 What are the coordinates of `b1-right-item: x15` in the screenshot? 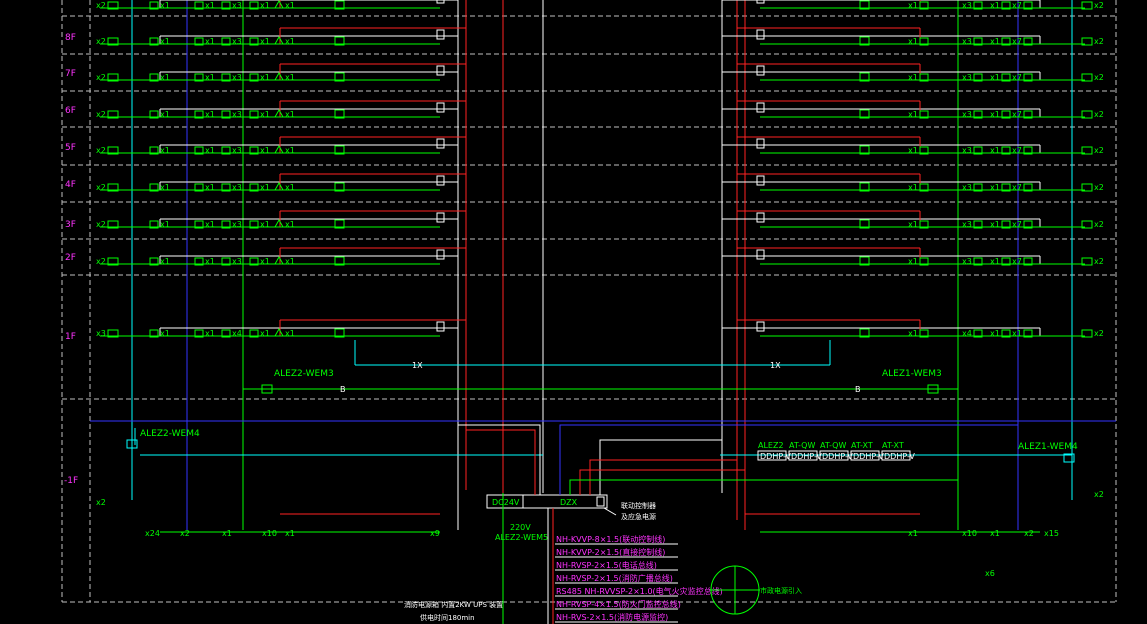 It's located at (1051, 533).